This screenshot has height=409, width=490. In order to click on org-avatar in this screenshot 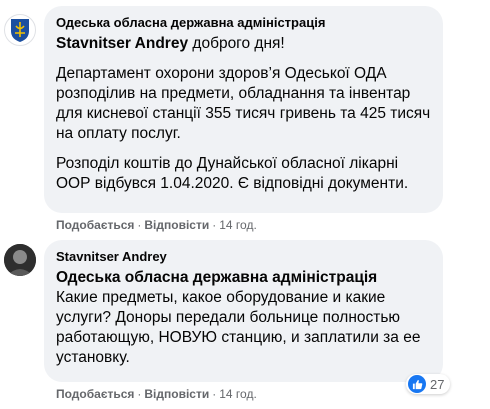, I will do `click(20, 30)`.